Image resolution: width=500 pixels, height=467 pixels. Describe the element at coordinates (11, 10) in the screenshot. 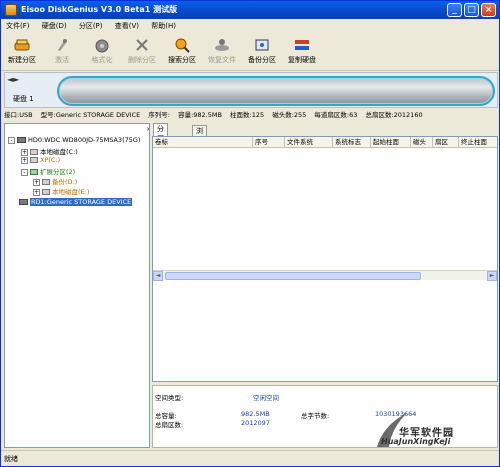

I see `app-icon` at that location.